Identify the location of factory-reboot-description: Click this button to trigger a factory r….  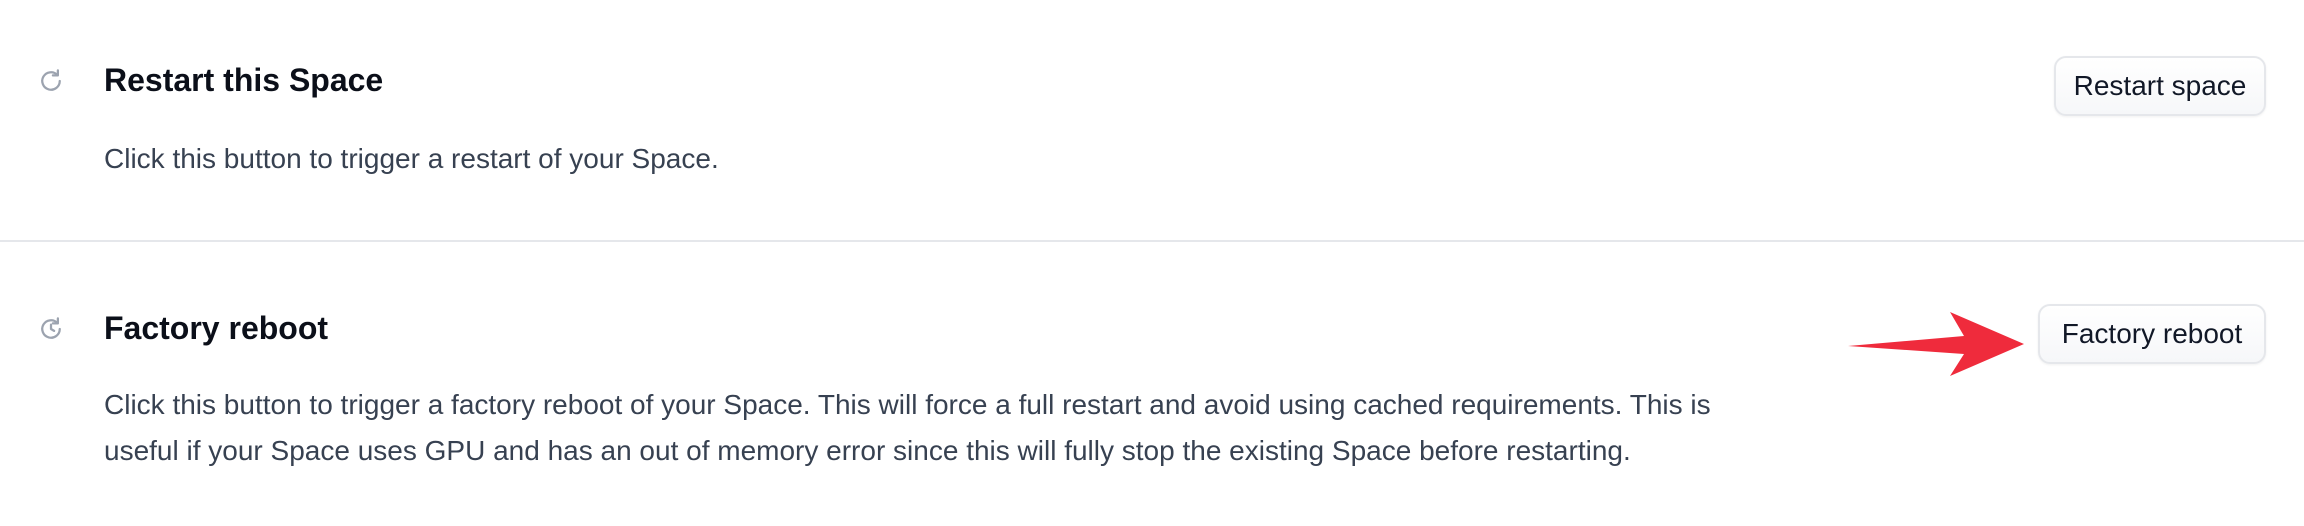
(907, 427).